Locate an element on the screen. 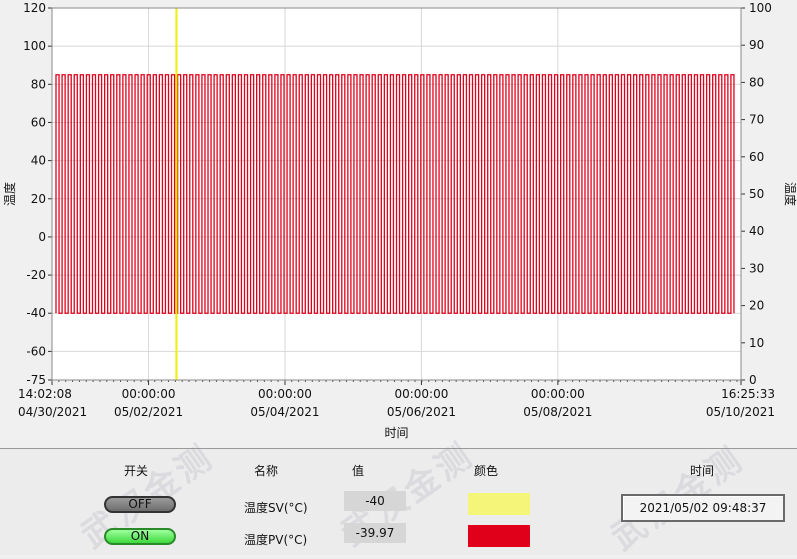 The width and height of the screenshot is (797, 559). x-tick-date-label: 05/10/2021 is located at coordinates (740, 412).